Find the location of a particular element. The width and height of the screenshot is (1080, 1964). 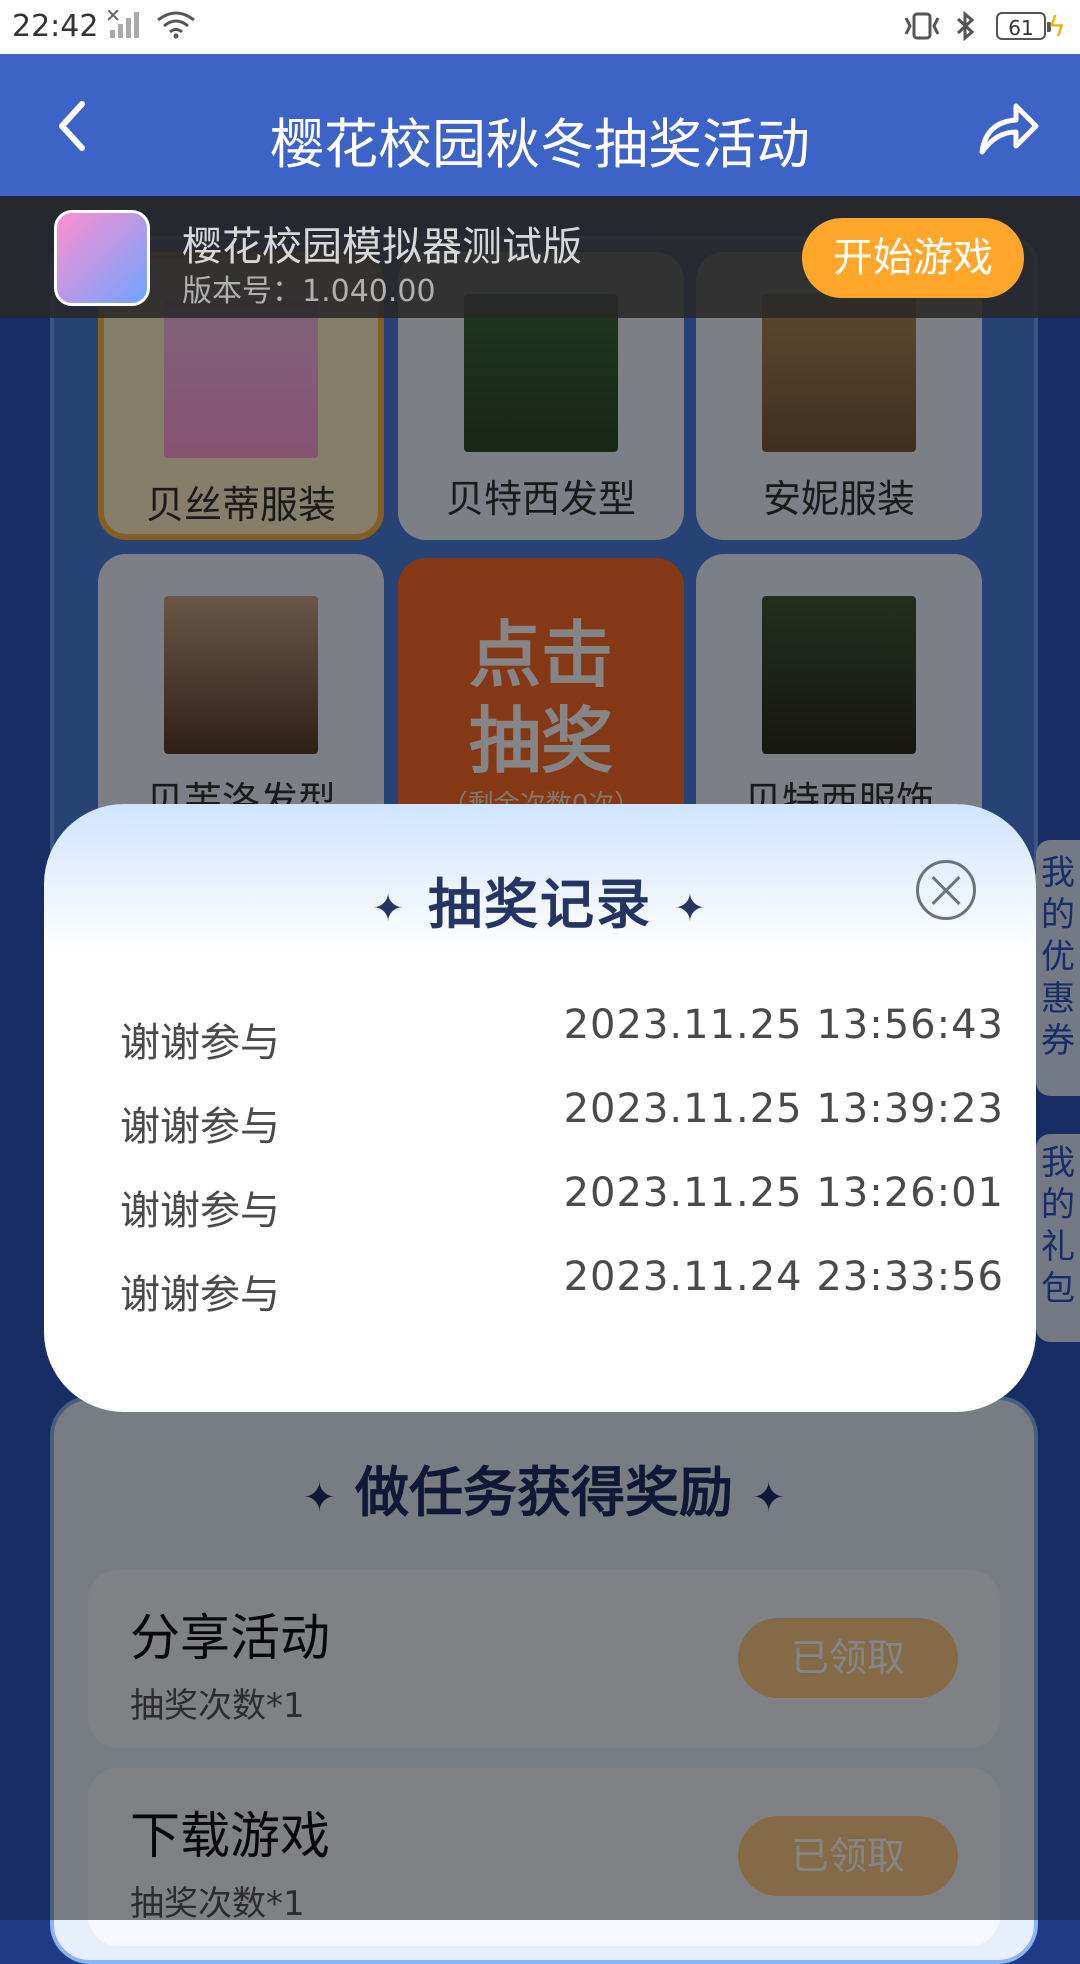

app-header: 樱花校园秋冬抽奖活动 is located at coordinates (540, 125).